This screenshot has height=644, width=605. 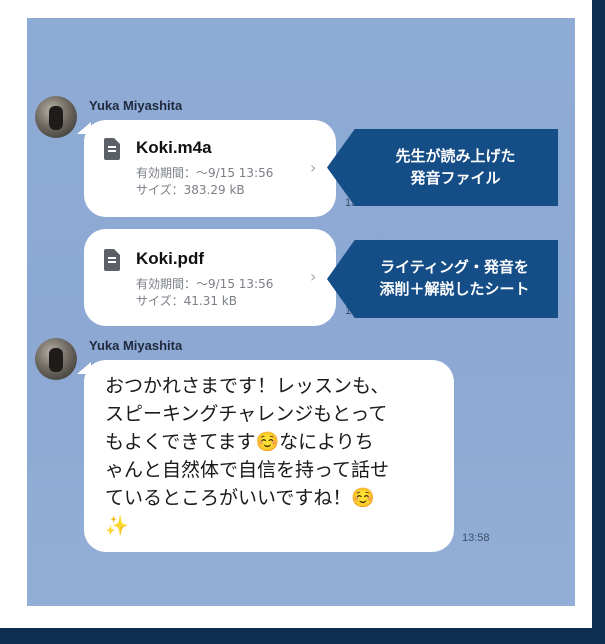 What do you see at coordinates (302, 636) in the screenshot?
I see `frame-border-bottom` at bounding box center [302, 636].